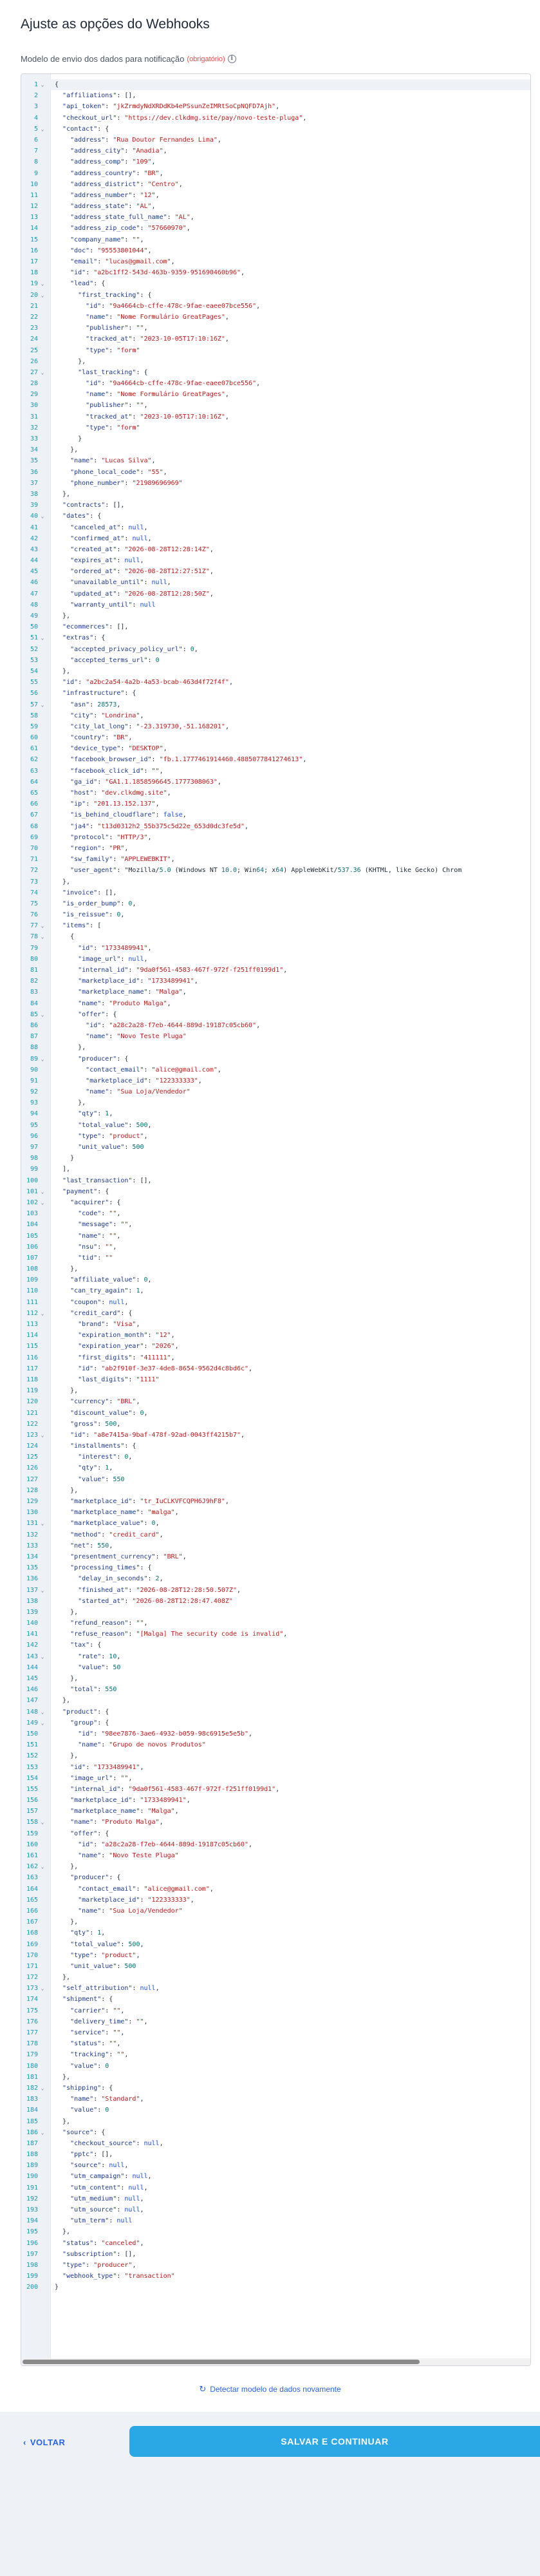 The image size is (540, 2576). What do you see at coordinates (276, 1279) in the screenshot?
I see `code-line: 109 "affiliate_value": 0,` at bounding box center [276, 1279].